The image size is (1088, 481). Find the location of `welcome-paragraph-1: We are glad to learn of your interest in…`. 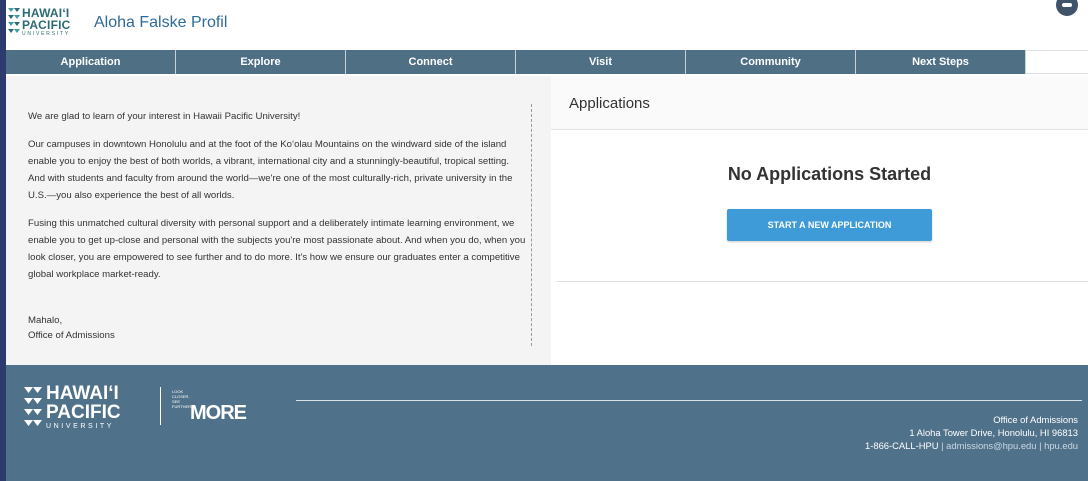

welcome-paragraph-1: We are glad to learn of your interest in… is located at coordinates (164, 116).